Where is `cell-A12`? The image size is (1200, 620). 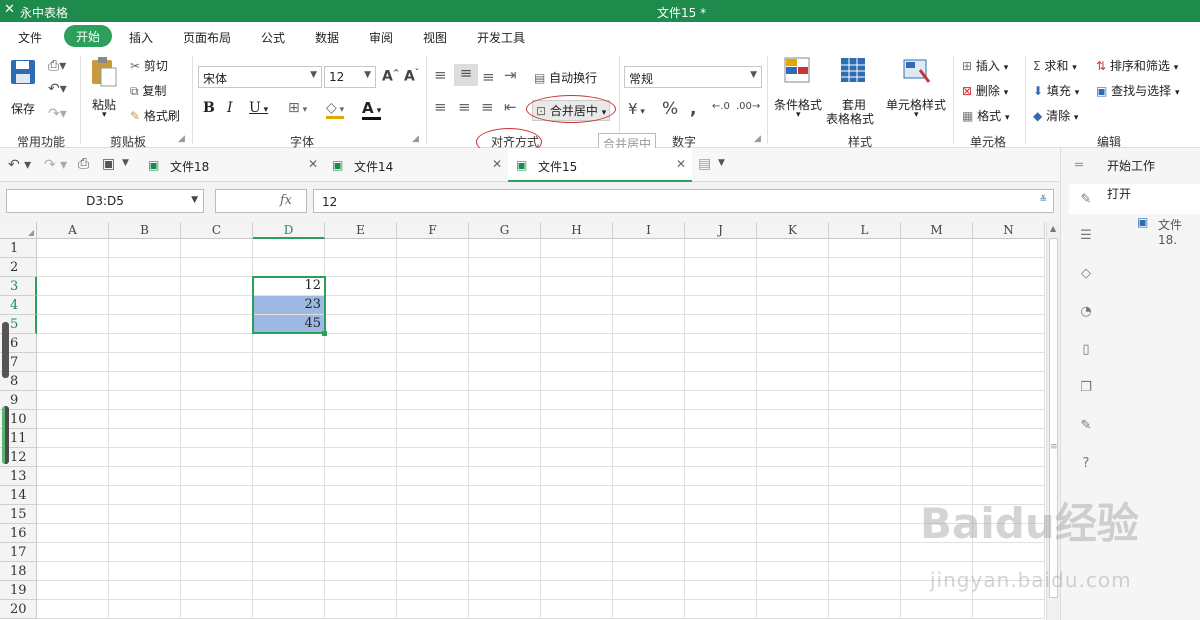
cell-A12 is located at coordinates (73, 457).